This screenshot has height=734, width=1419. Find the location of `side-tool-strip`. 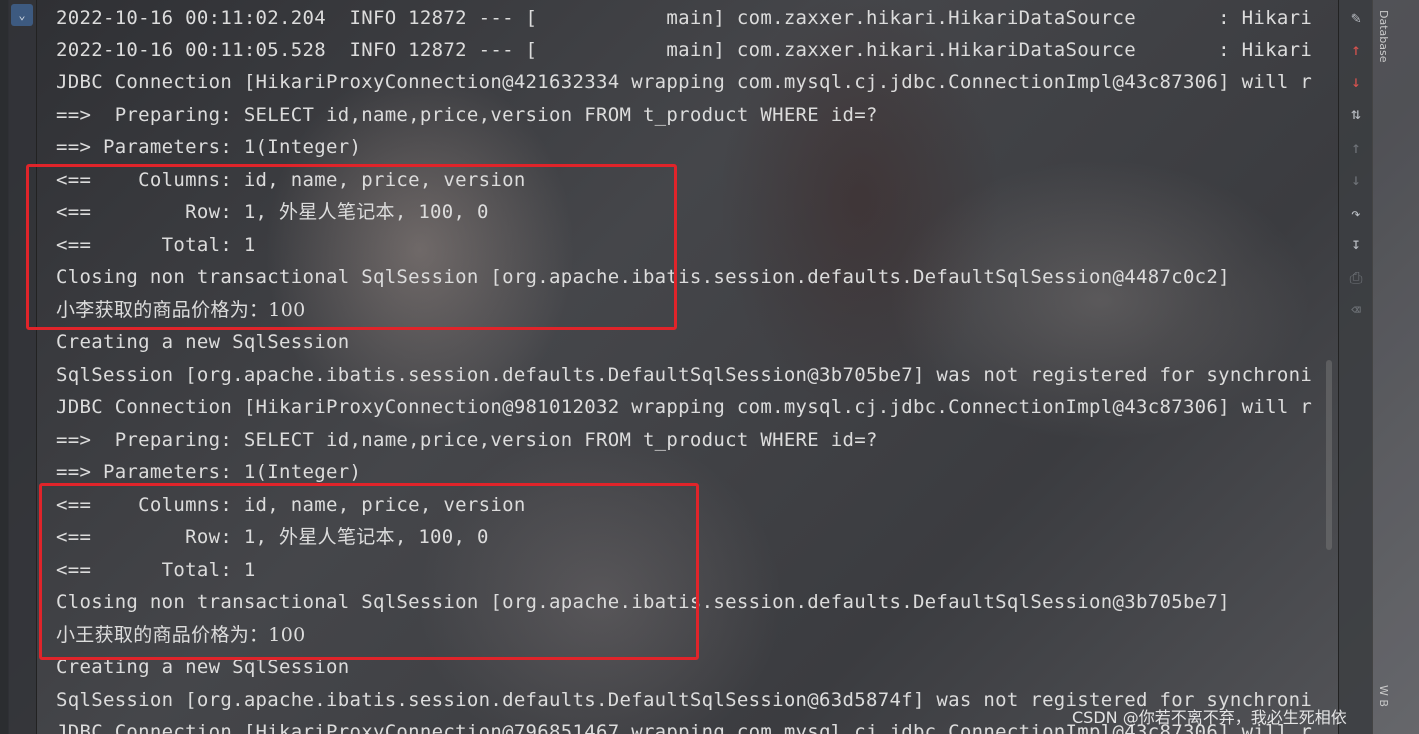

side-tool-strip is located at coordinates (1395, 367).